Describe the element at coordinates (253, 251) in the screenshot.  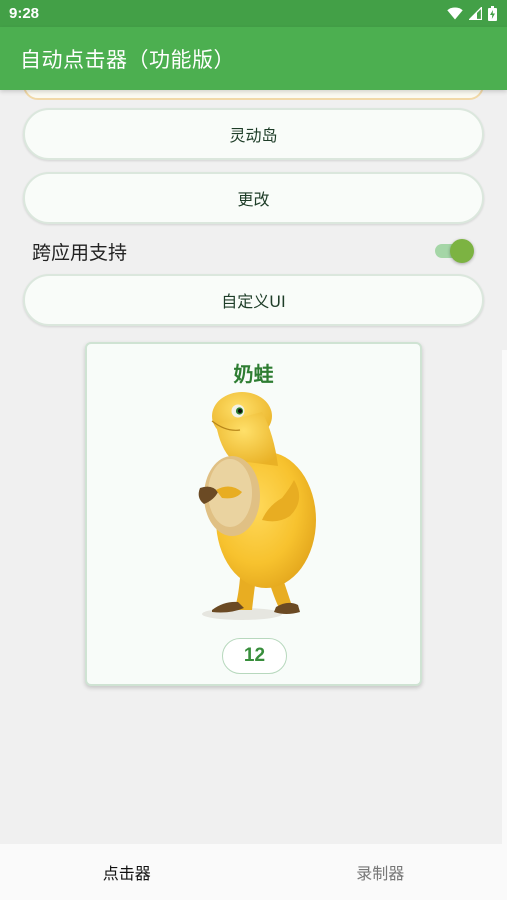
I see `cross-app-support-row: 跨应用支持` at that location.